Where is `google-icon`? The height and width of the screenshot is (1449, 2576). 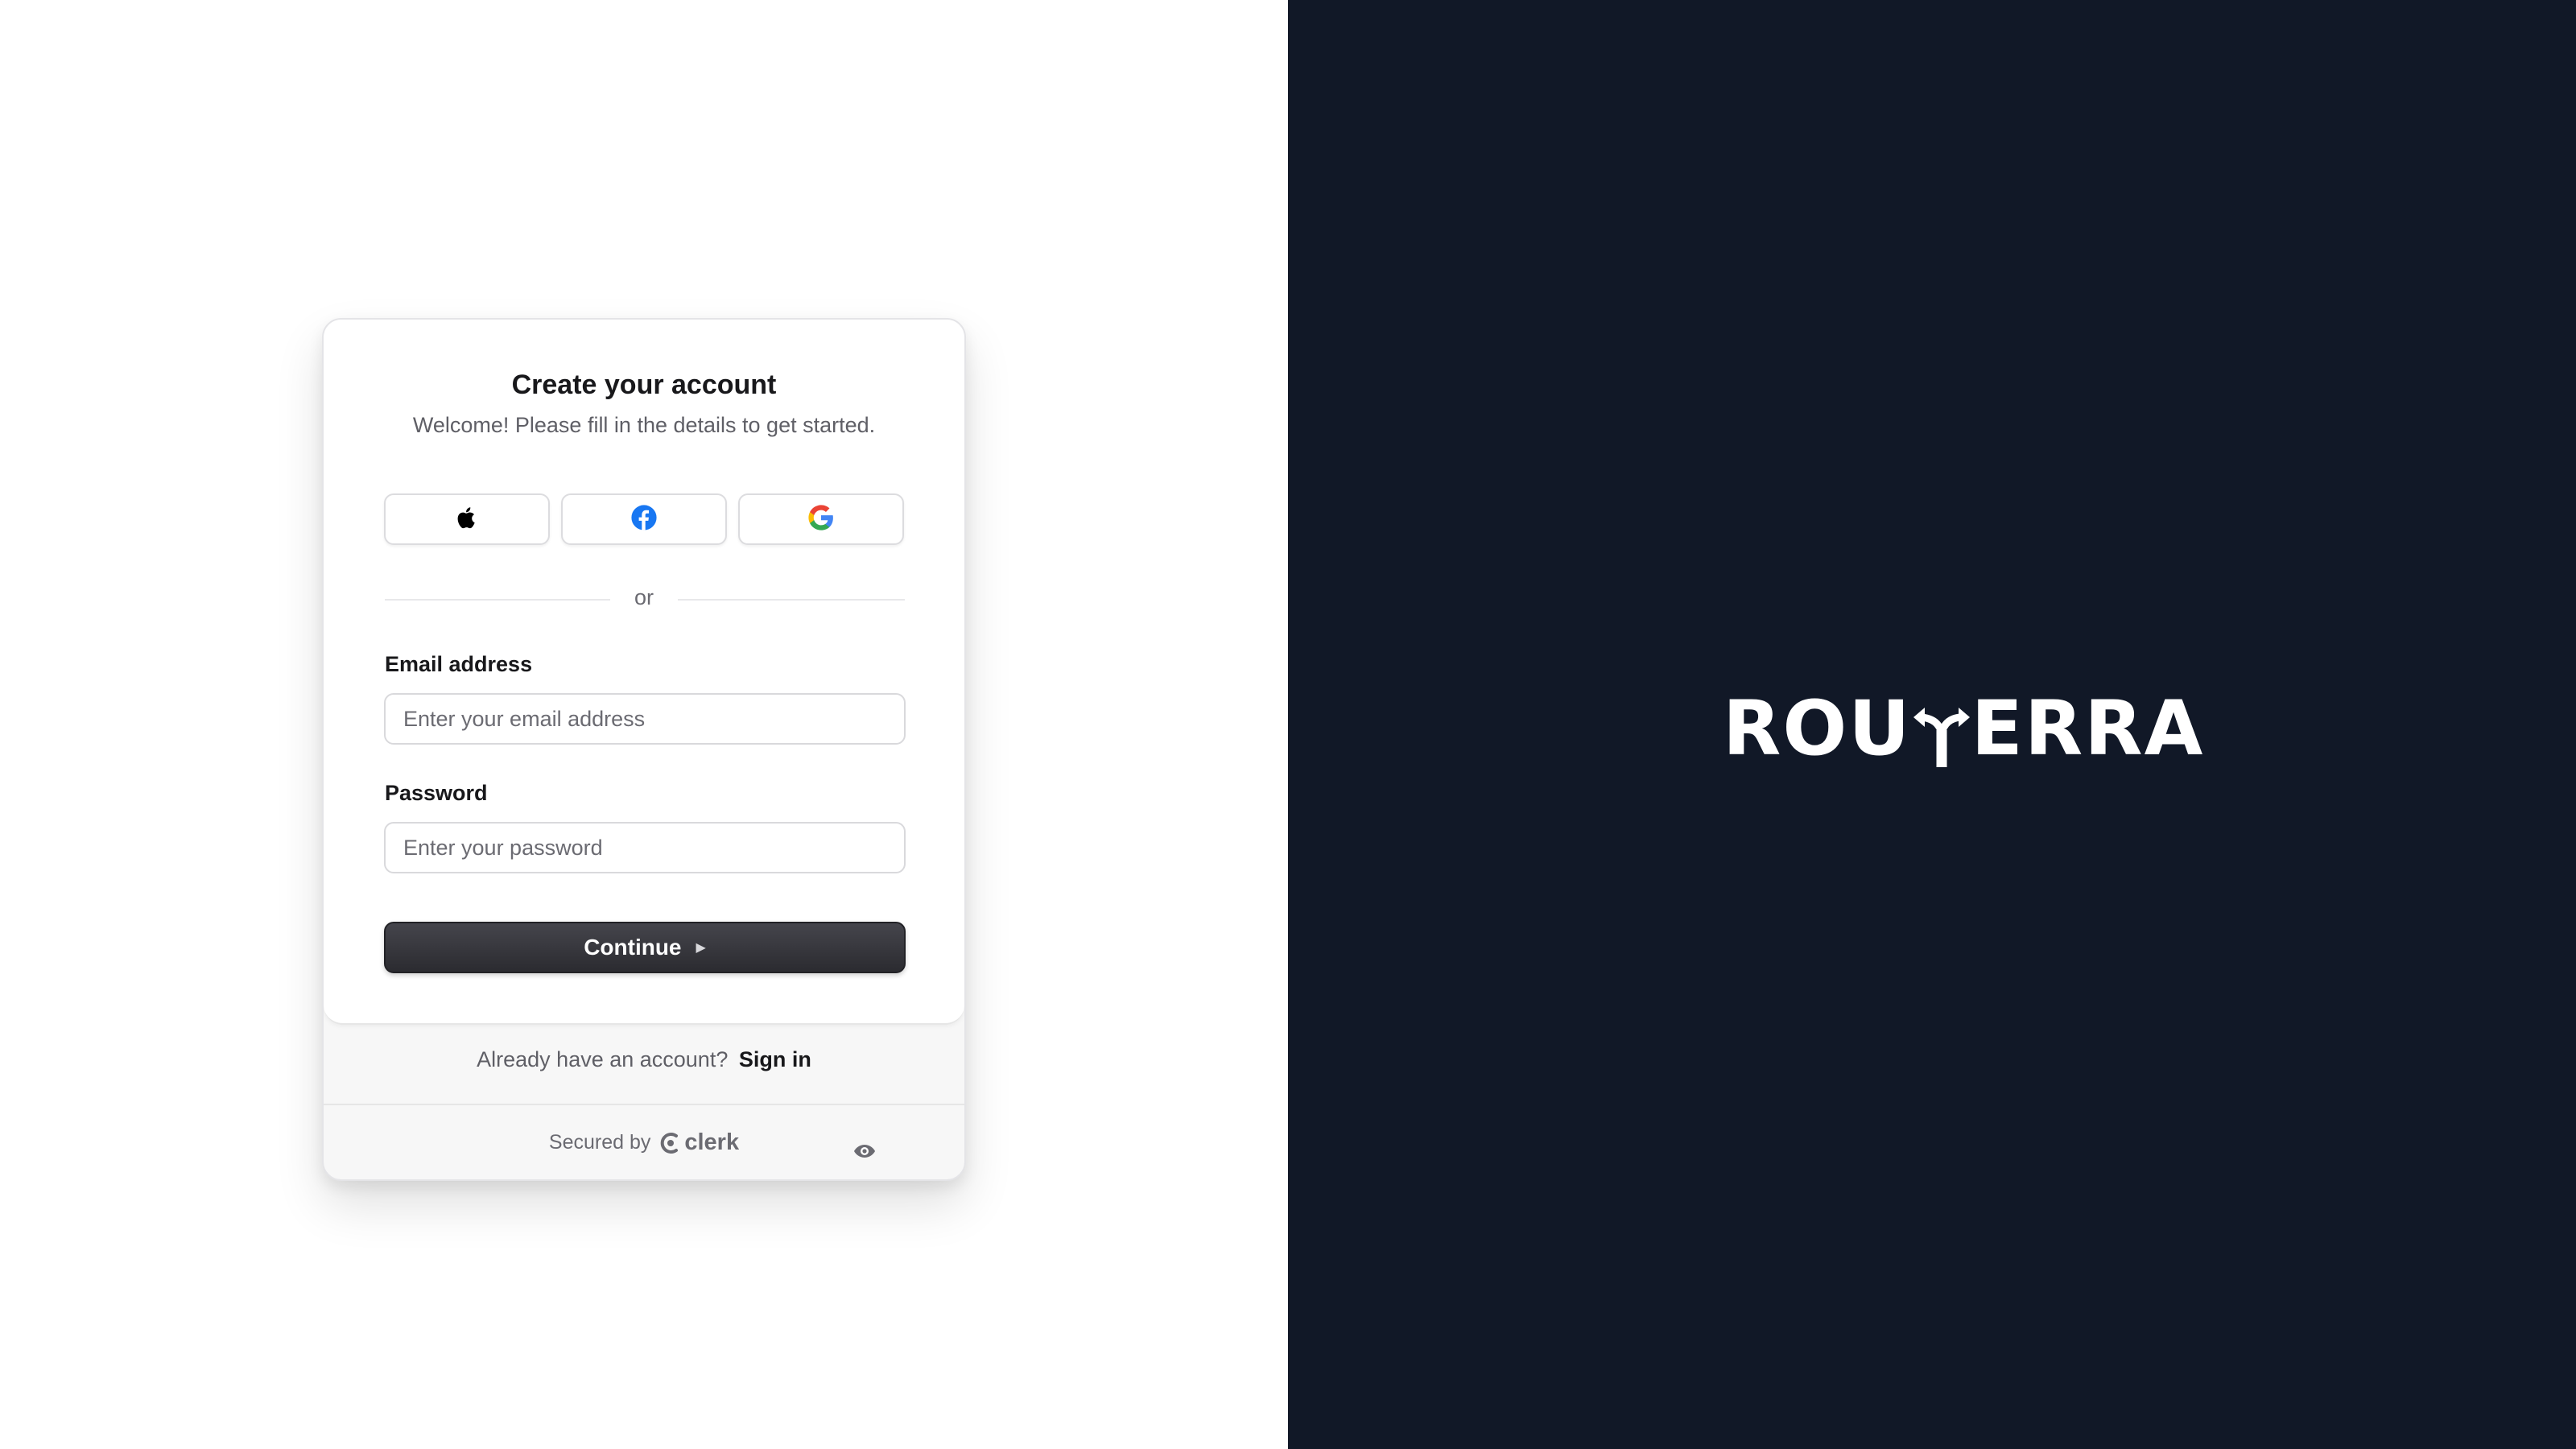 google-icon is located at coordinates (821, 519).